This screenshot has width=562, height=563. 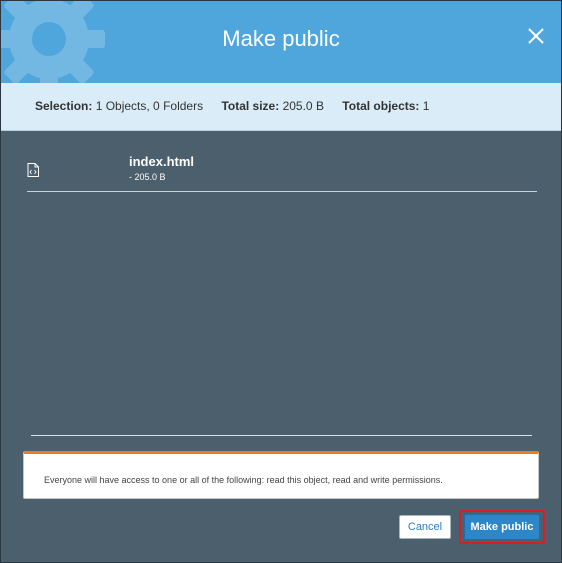 I want to click on total-objects-info: Total objects: 1, so click(x=385, y=106).